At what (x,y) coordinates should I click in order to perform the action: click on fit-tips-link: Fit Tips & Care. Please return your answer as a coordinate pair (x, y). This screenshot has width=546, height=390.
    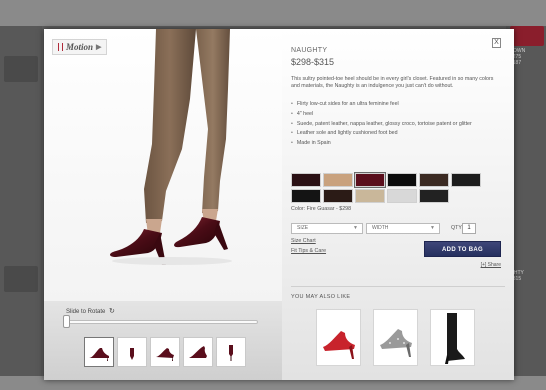
    Looking at the image, I should click on (308, 251).